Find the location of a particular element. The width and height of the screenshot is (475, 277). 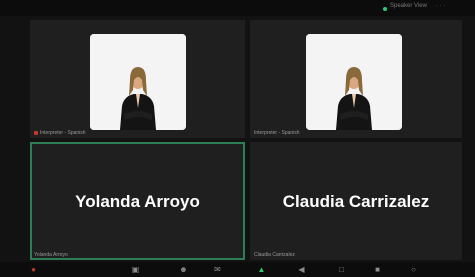

topbar-more: · · · is located at coordinates (440, 6).